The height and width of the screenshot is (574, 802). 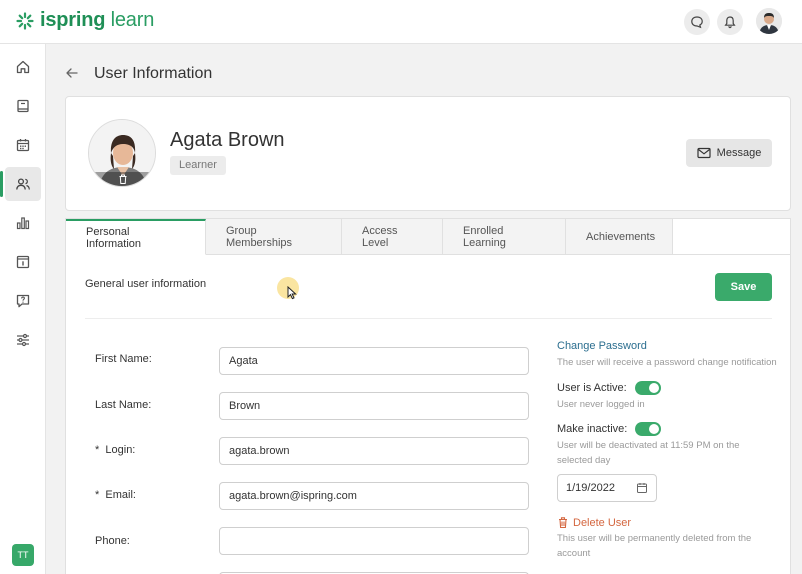 I want to click on message-button-label: Message, so click(x=739, y=153).